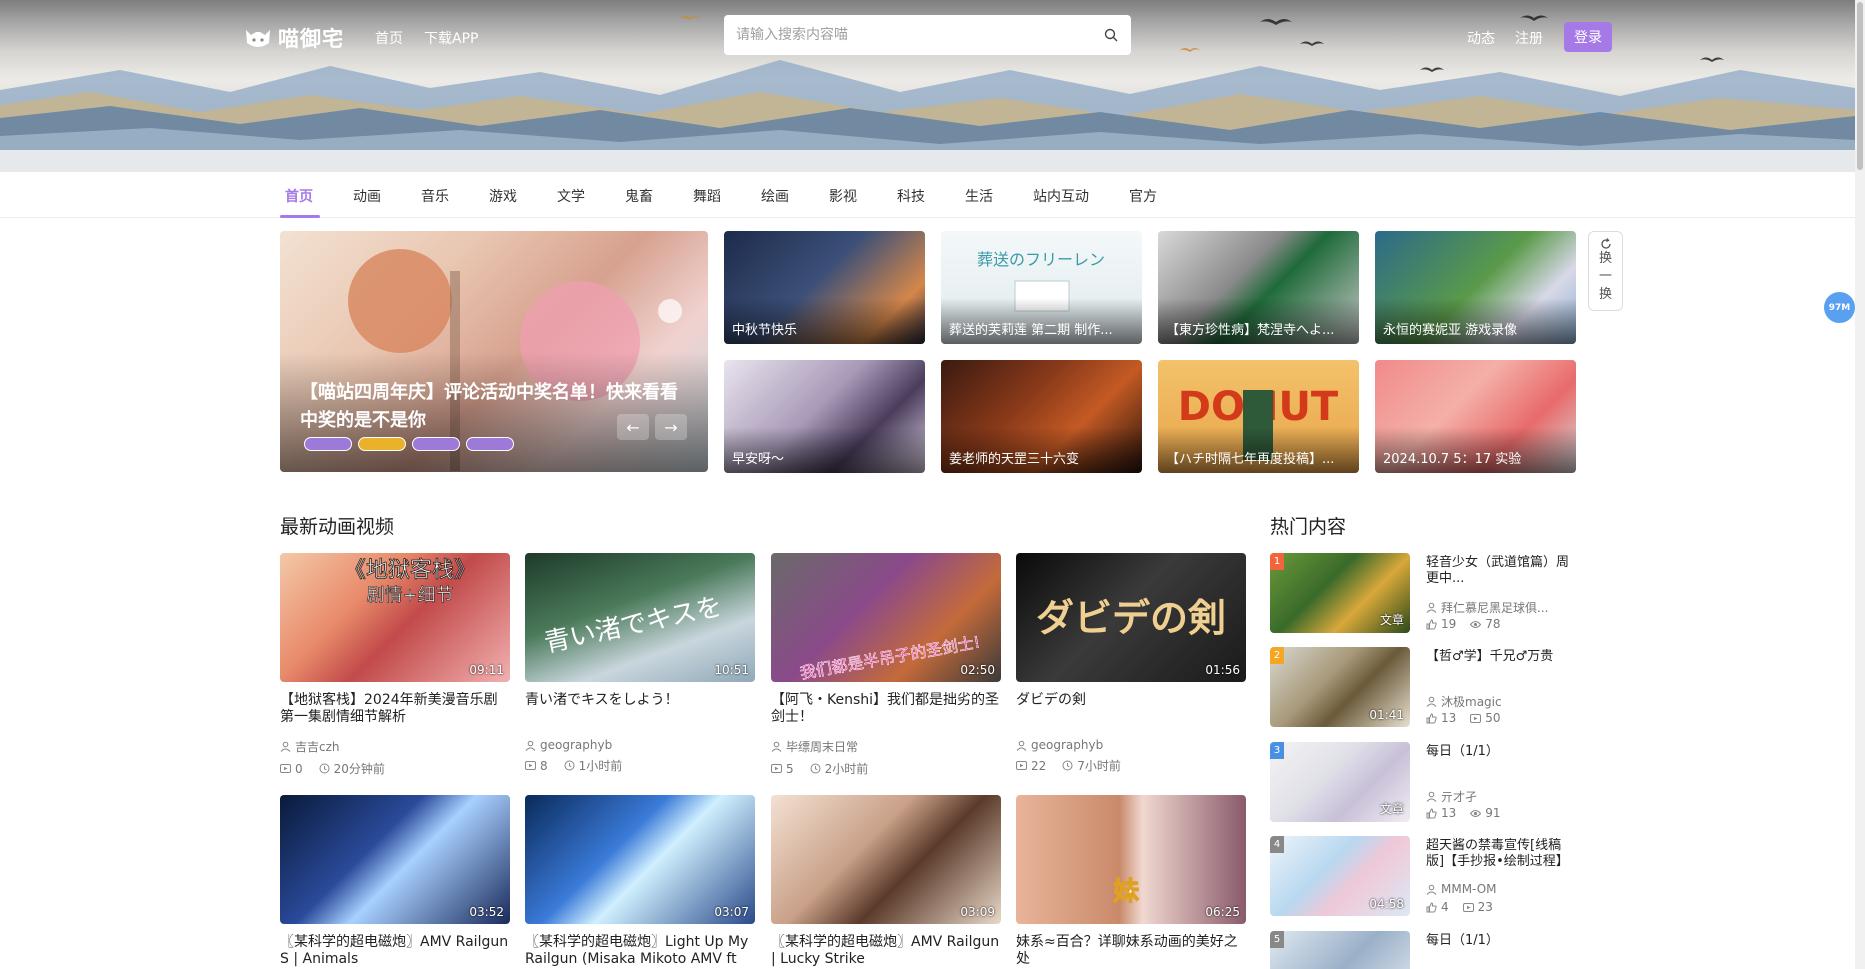 The image size is (1865, 969). I want to click on video-title: 〖某科学的超电磁炮〗AMV Railgun | Lucky Strike, so click(886, 951).